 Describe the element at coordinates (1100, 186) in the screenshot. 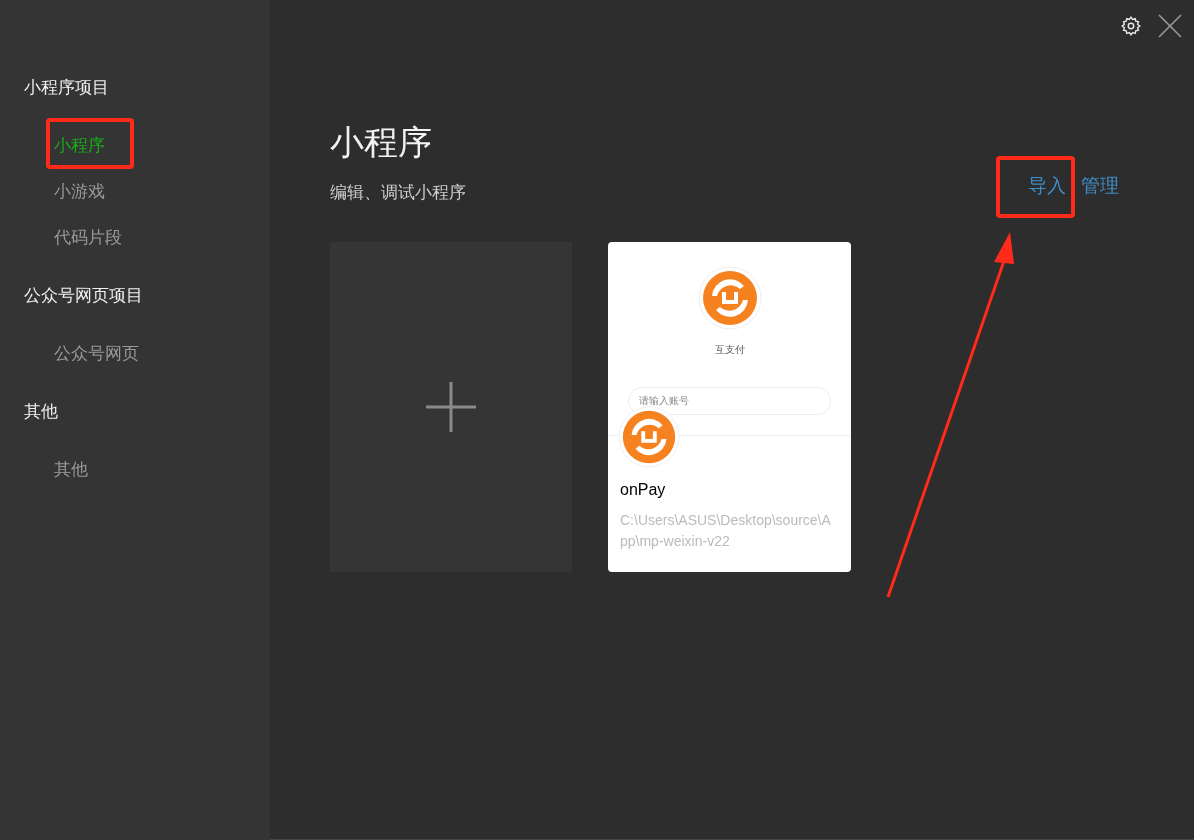

I see `action-link: 管理` at that location.